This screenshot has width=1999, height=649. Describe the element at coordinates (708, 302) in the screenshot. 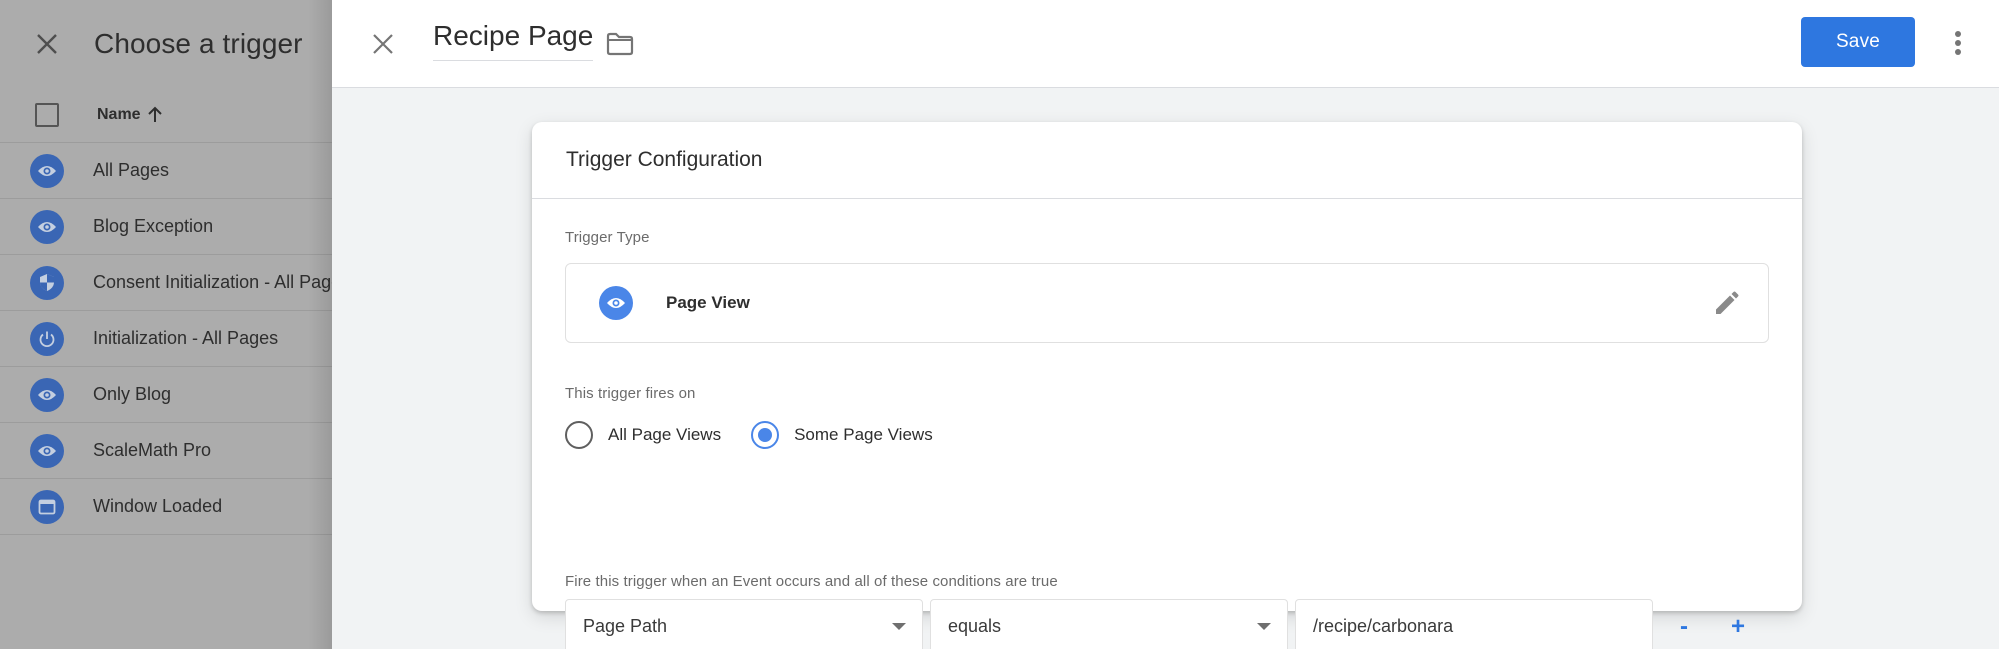

I see `trigger-type-name: Page View` at that location.